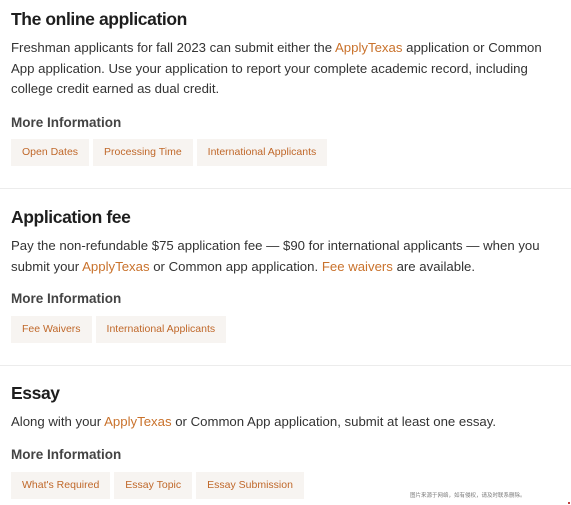  Describe the element at coordinates (50, 152) in the screenshot. I see `open-dates-link: Open Dates` at that location.